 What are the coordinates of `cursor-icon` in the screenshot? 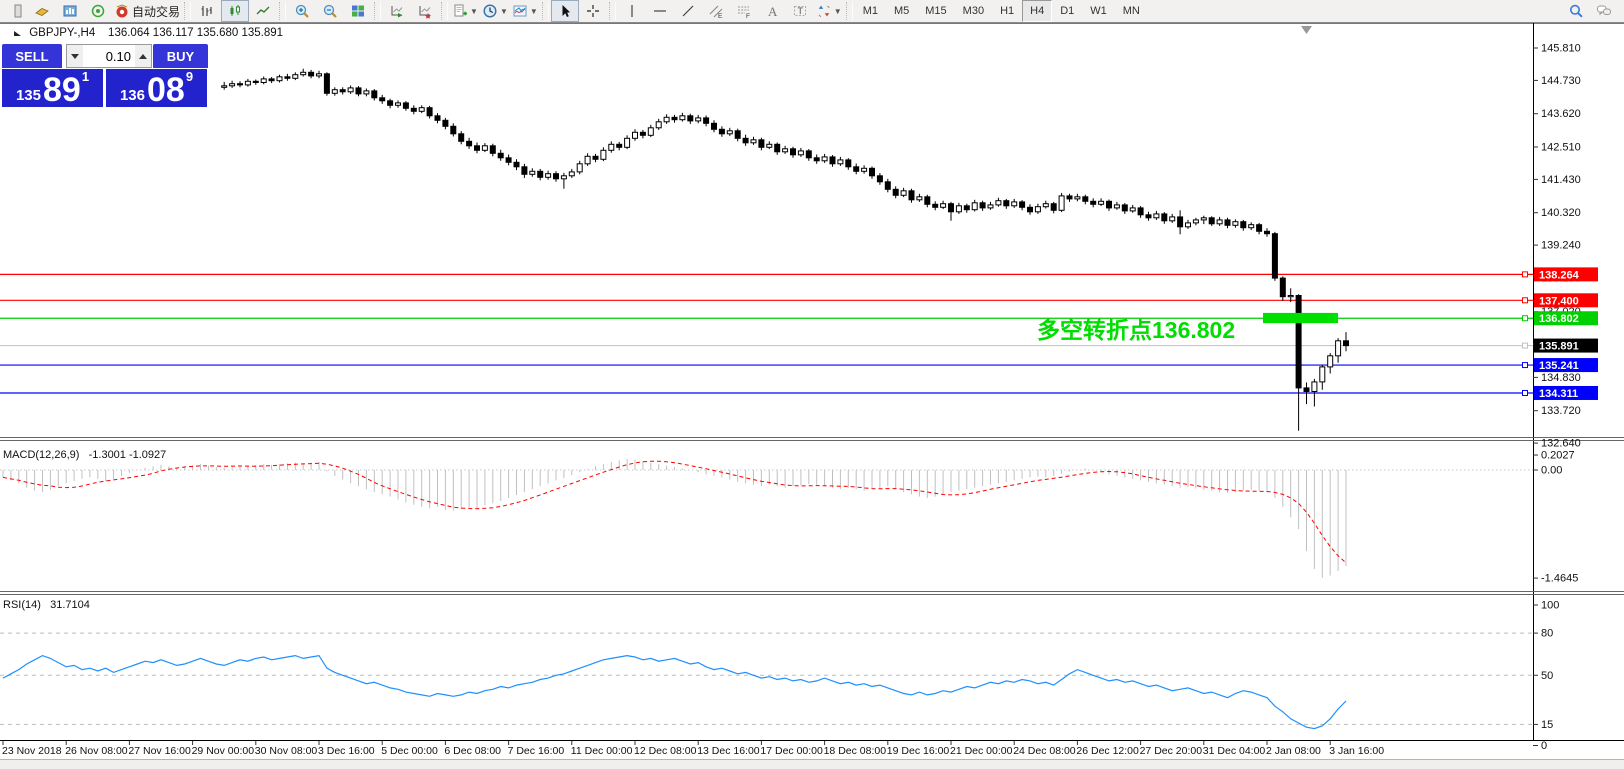 It's located at (564, 11).